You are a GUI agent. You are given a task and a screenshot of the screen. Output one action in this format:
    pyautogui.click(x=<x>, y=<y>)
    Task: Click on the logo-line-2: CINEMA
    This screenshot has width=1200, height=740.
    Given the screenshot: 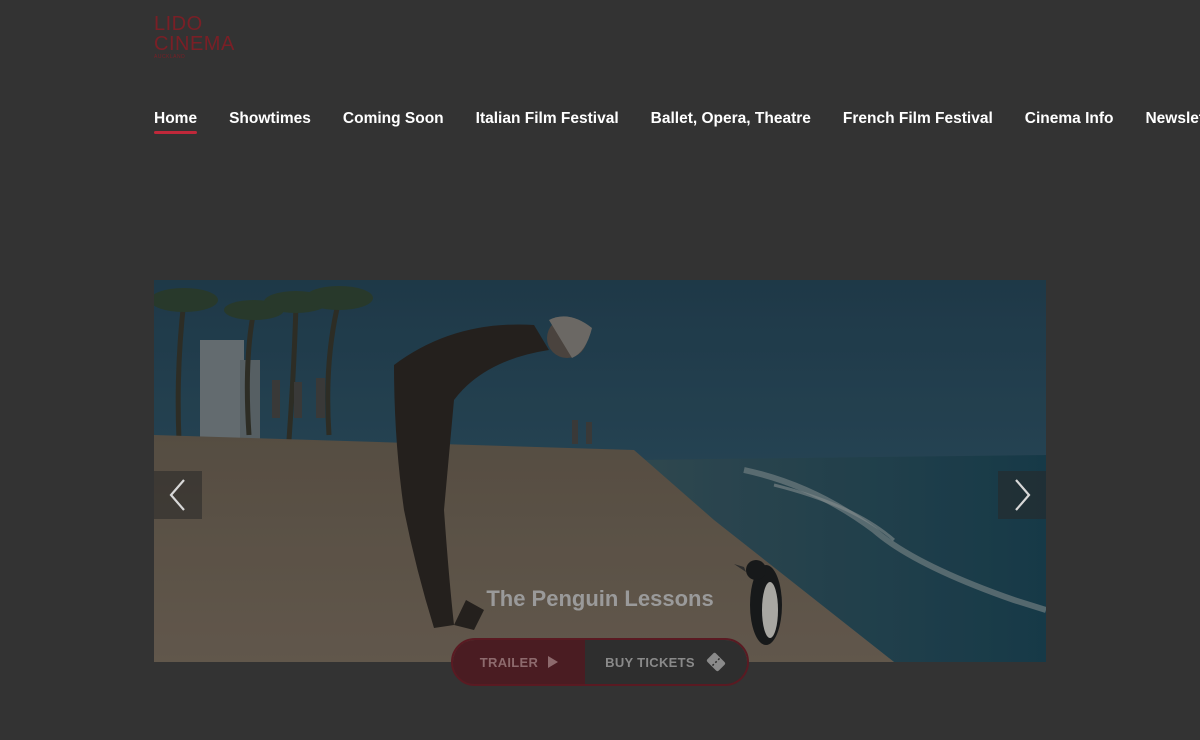 What is the action you would take?
    pyautogui.click(x=194, y=44)
    